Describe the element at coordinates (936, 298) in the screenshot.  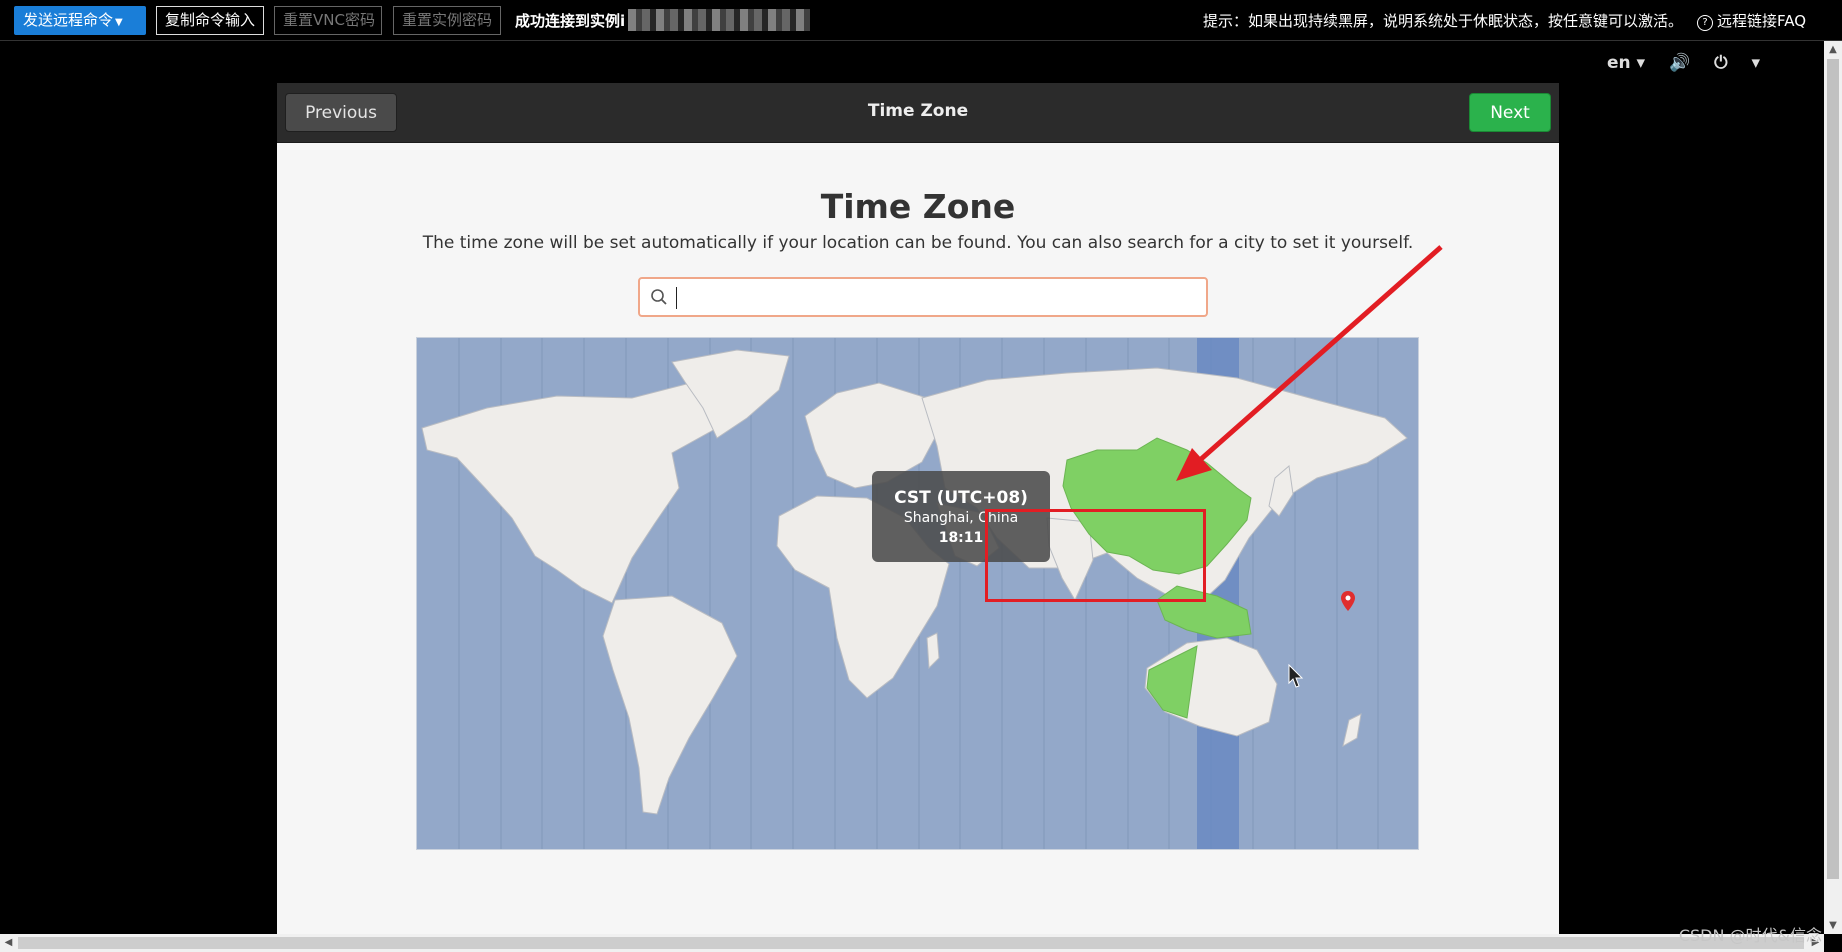
I see `city-search-input` at that location.